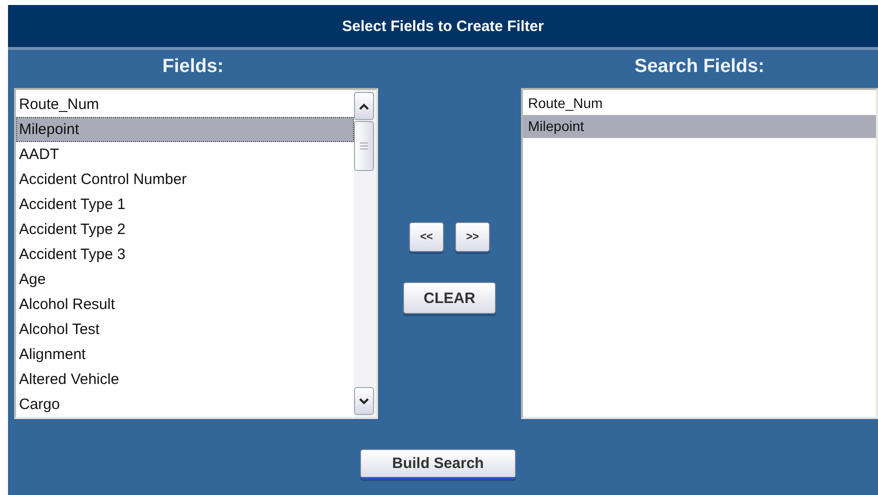  What do you see at coordinates (365, 253) in the screenshot?
I see `scrollbar` at bounding box center [365, 253].